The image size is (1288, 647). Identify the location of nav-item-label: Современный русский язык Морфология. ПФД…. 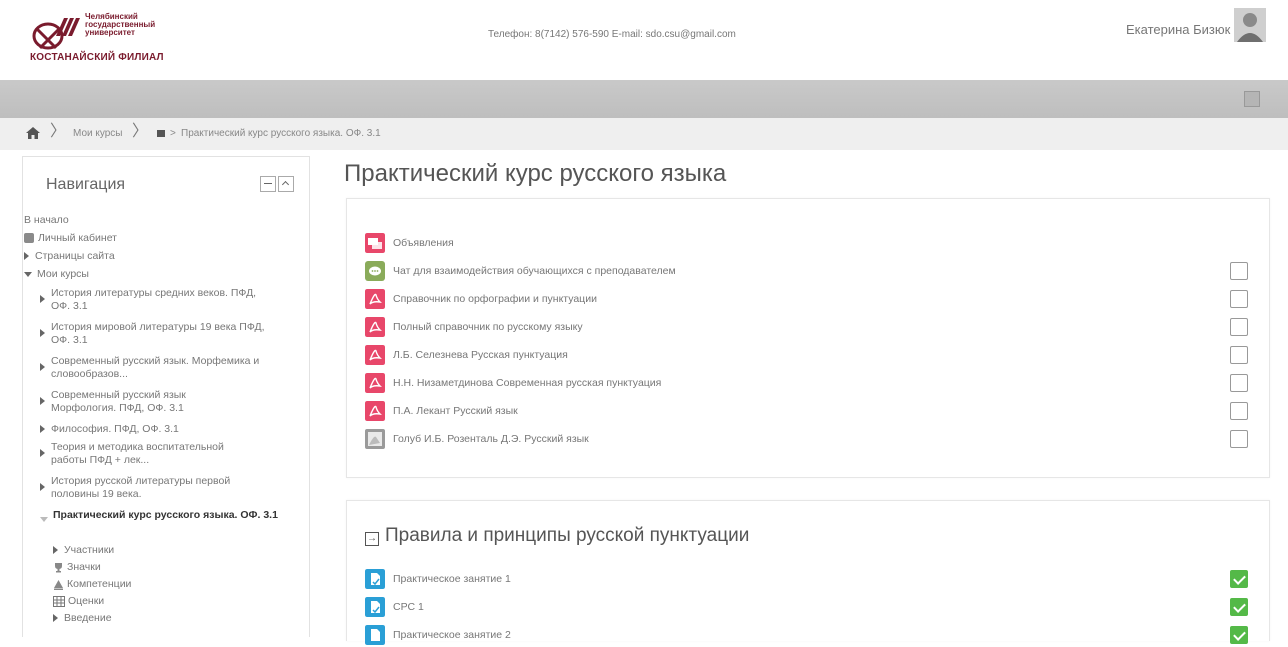
(118, 401).